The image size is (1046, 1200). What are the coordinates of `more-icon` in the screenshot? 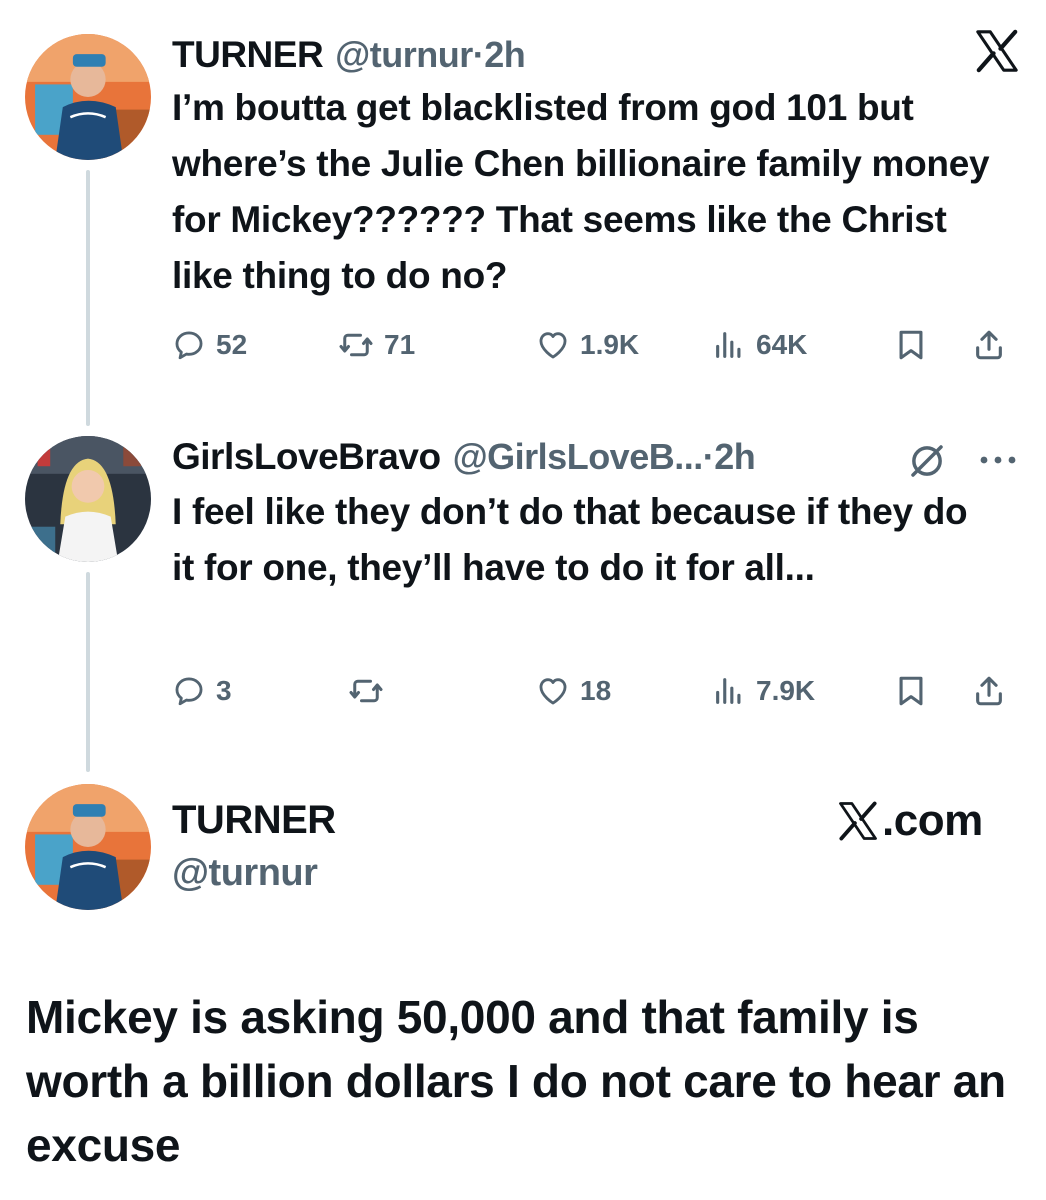 It's located at (998, 460).